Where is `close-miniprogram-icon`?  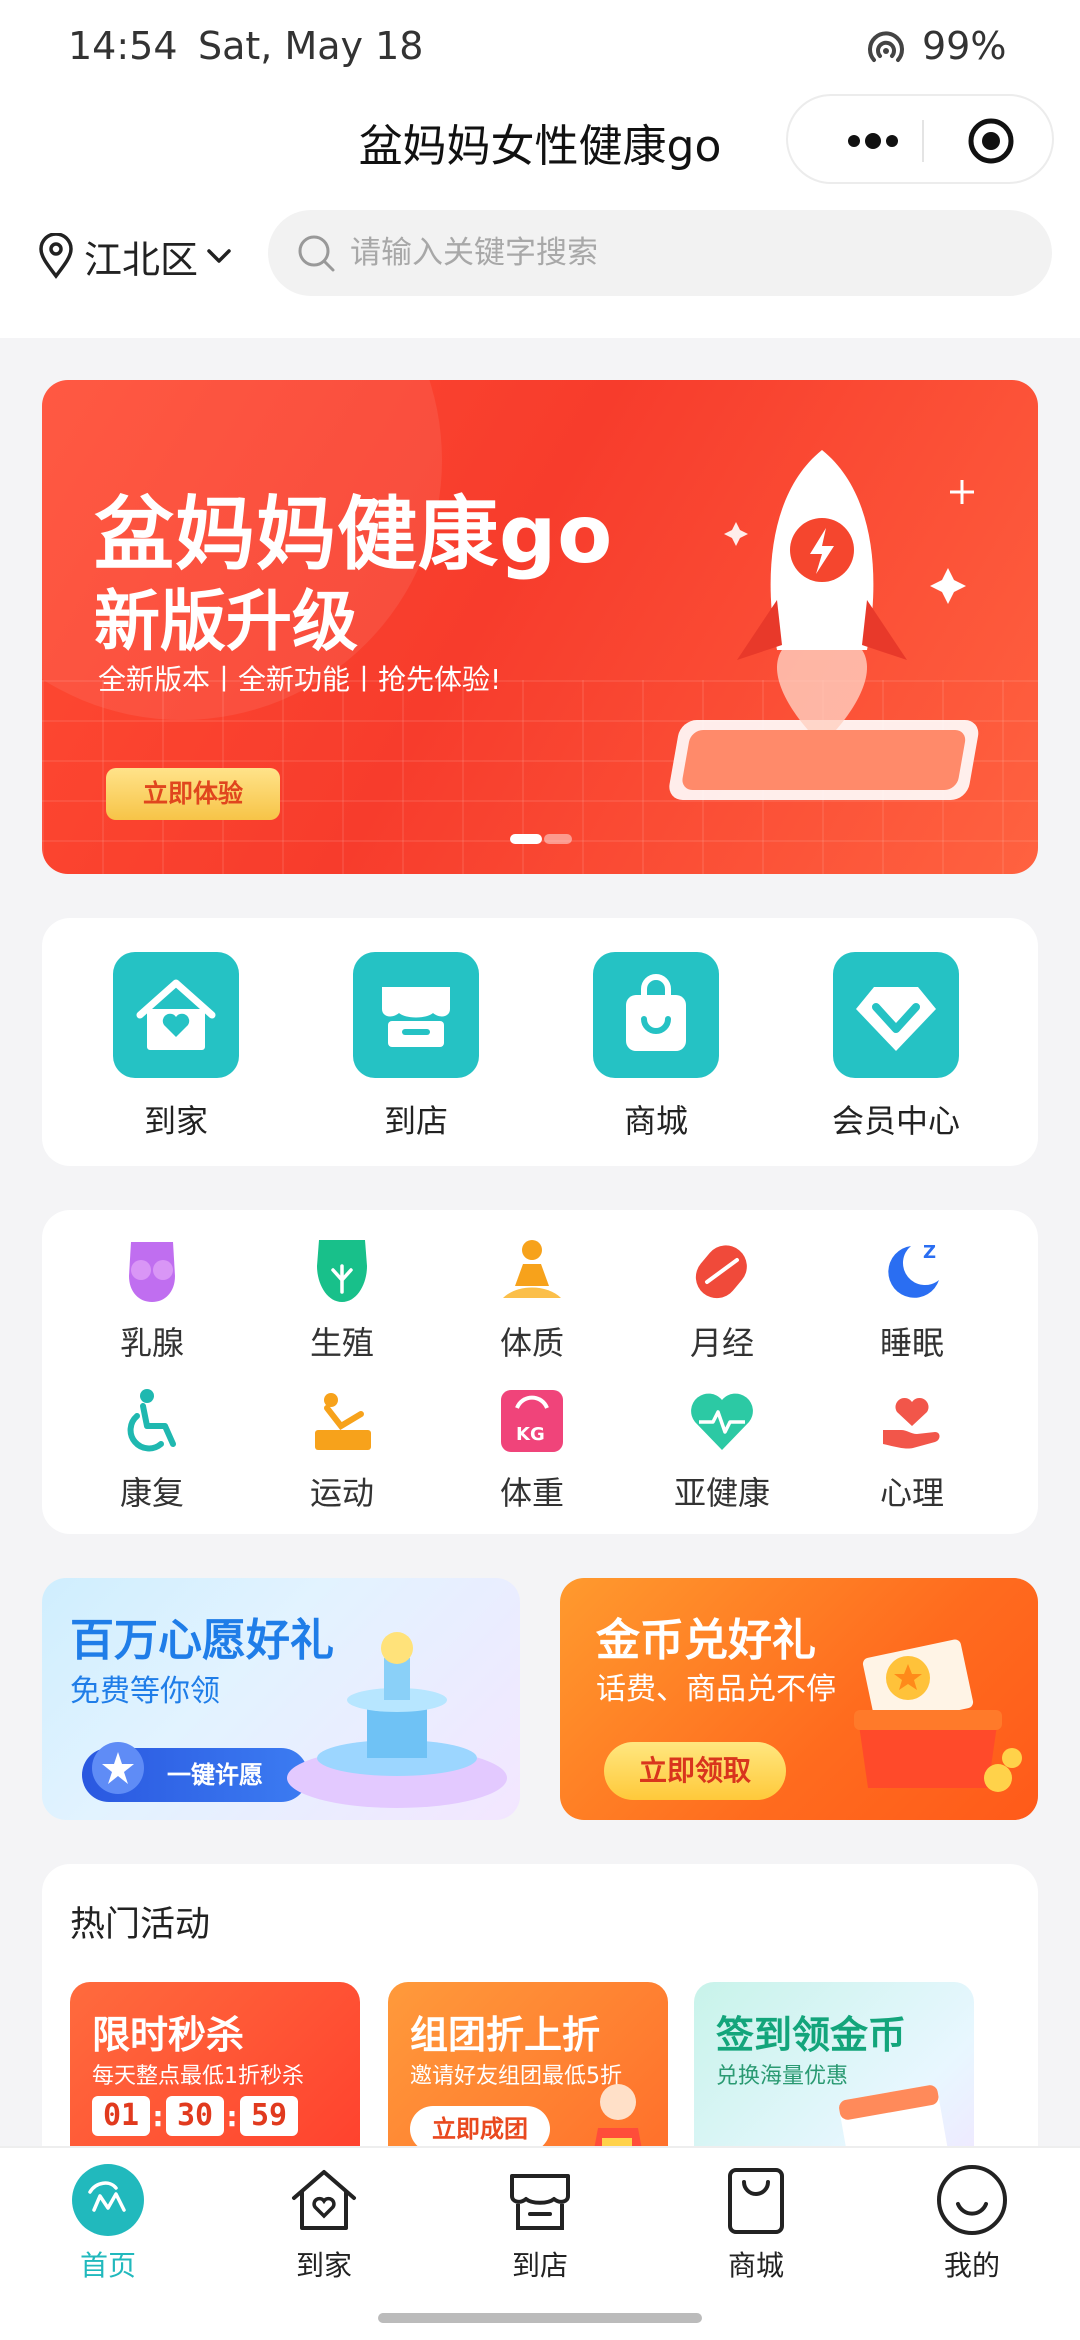
close-miniprogram-icon is located at coordinates (991, 141).